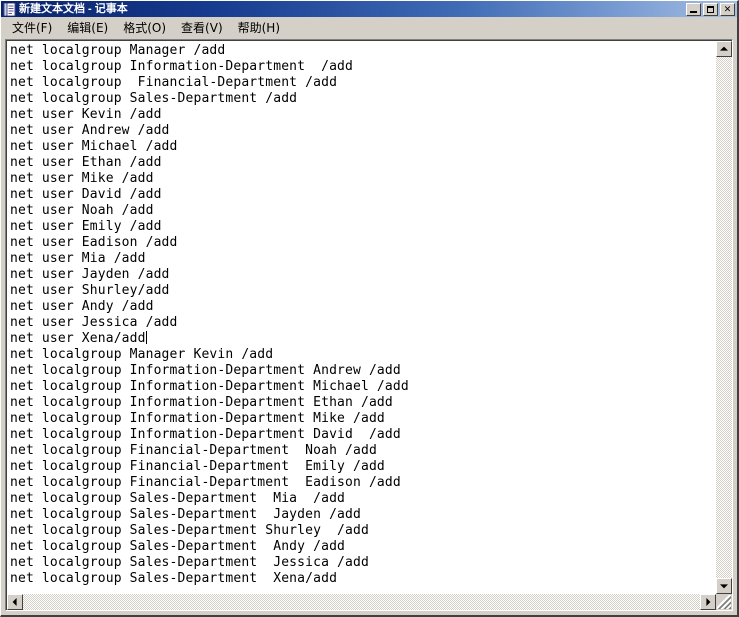 This screenshot has width=739, height=617. I want to click on editor-line: net user Noah /add, so click(82, 210).